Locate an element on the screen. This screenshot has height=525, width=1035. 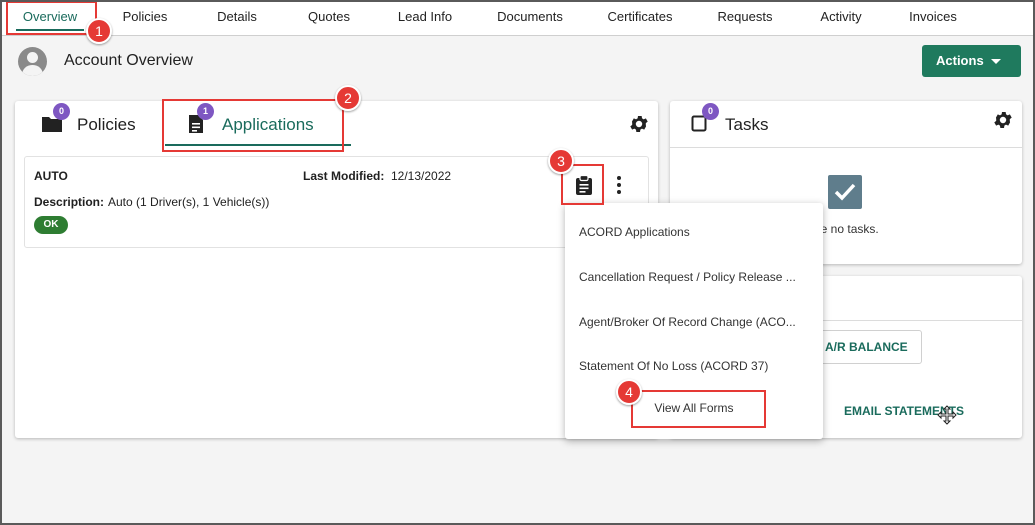
tab-applications-card: 1 Applications is located at coordinates (260, 124).